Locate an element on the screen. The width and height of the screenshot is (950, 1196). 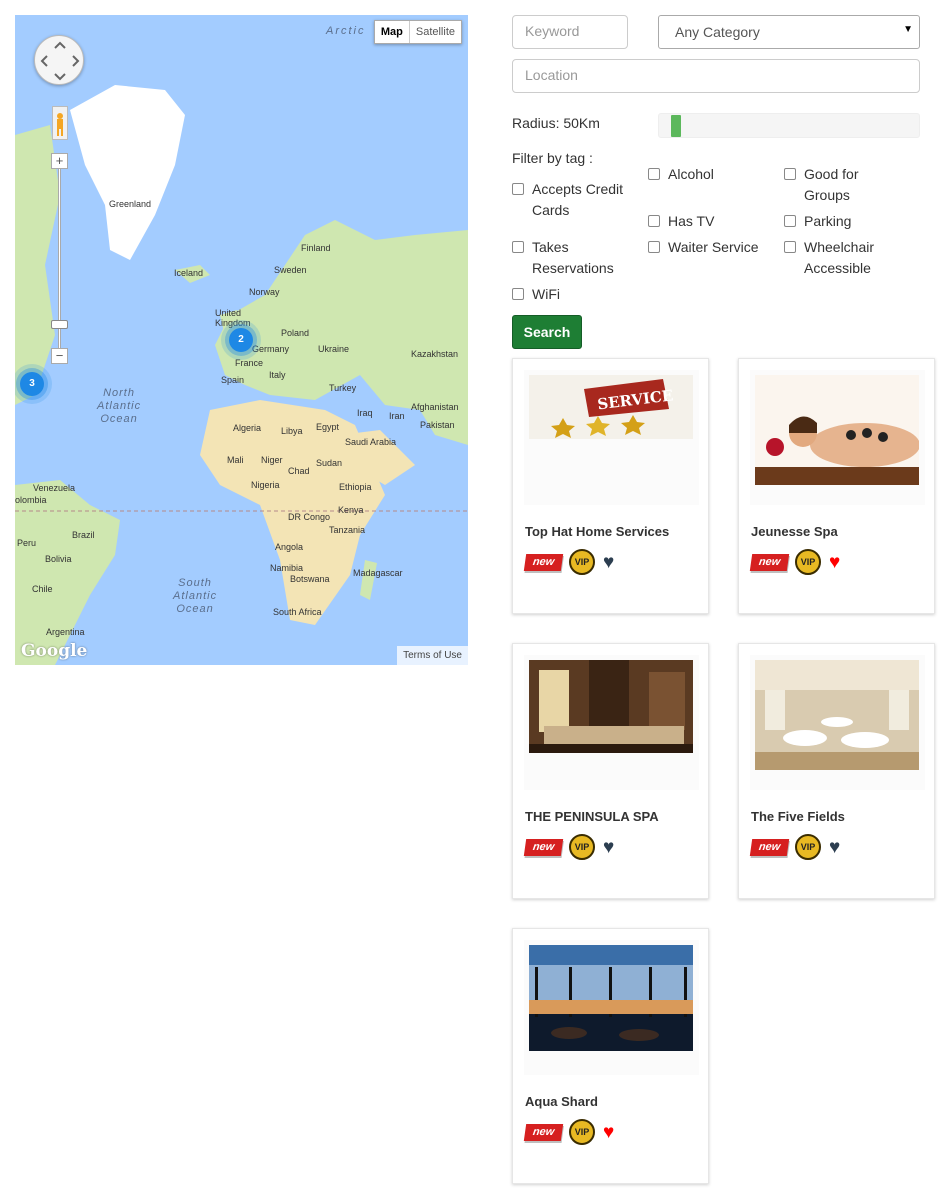
tag-checkbox-good-for-groups: Good for Groups is located at coordinates (834, 185).